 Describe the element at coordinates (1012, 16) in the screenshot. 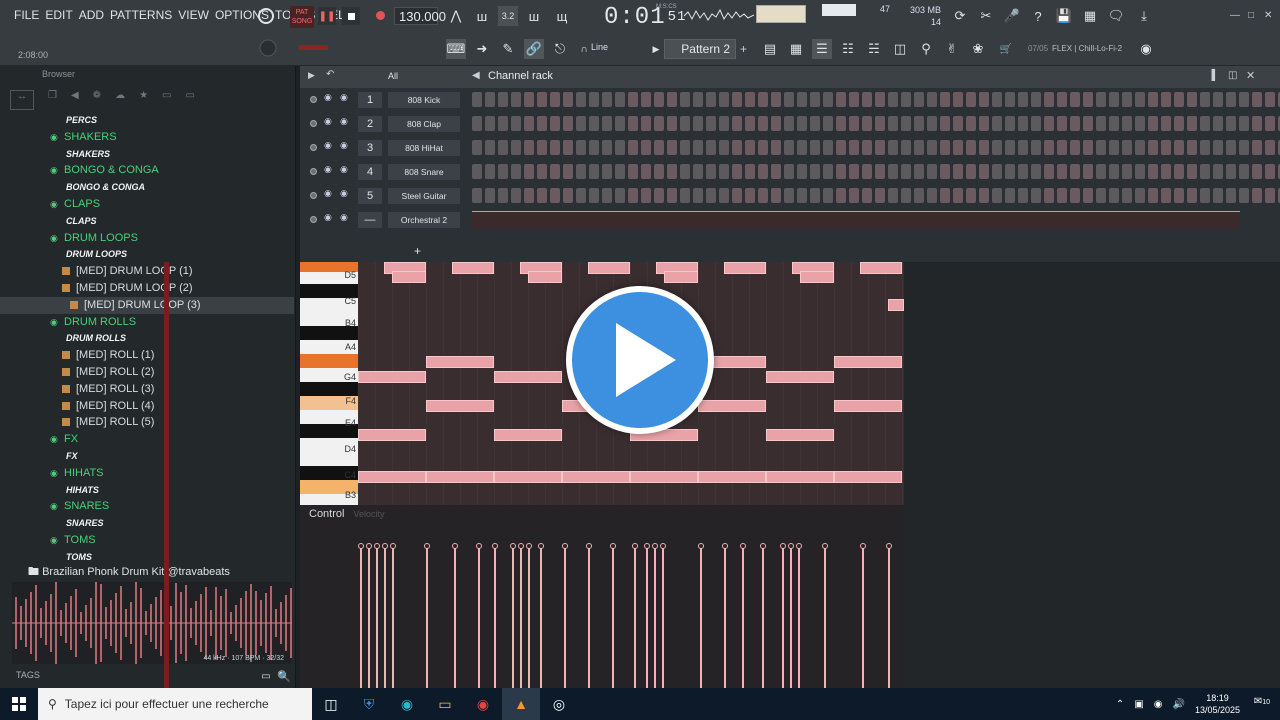

I see `microphone-icon: 🎤` at that location.